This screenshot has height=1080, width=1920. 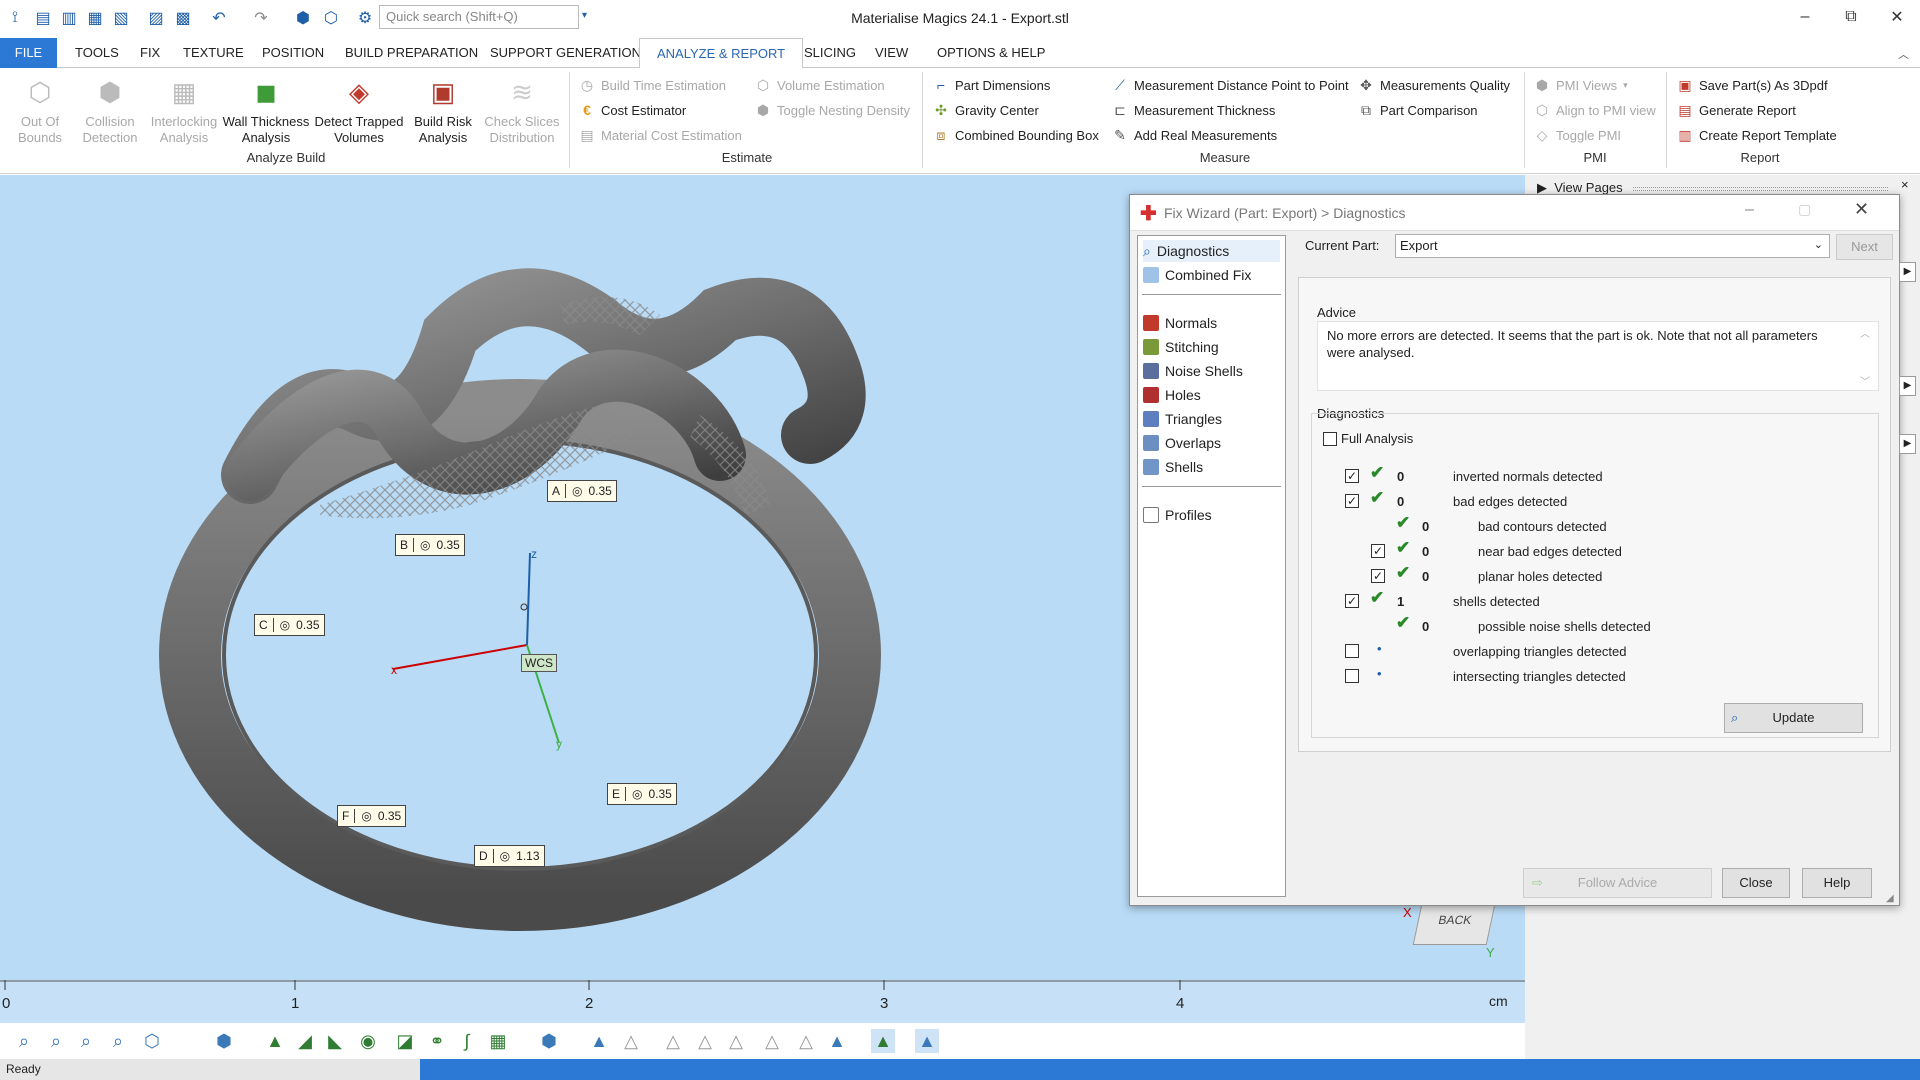 What do you see at coordinates (1173, 467) in the screenshot?
I see `nav-shells: Shells` at bounding box center [1173, 467].